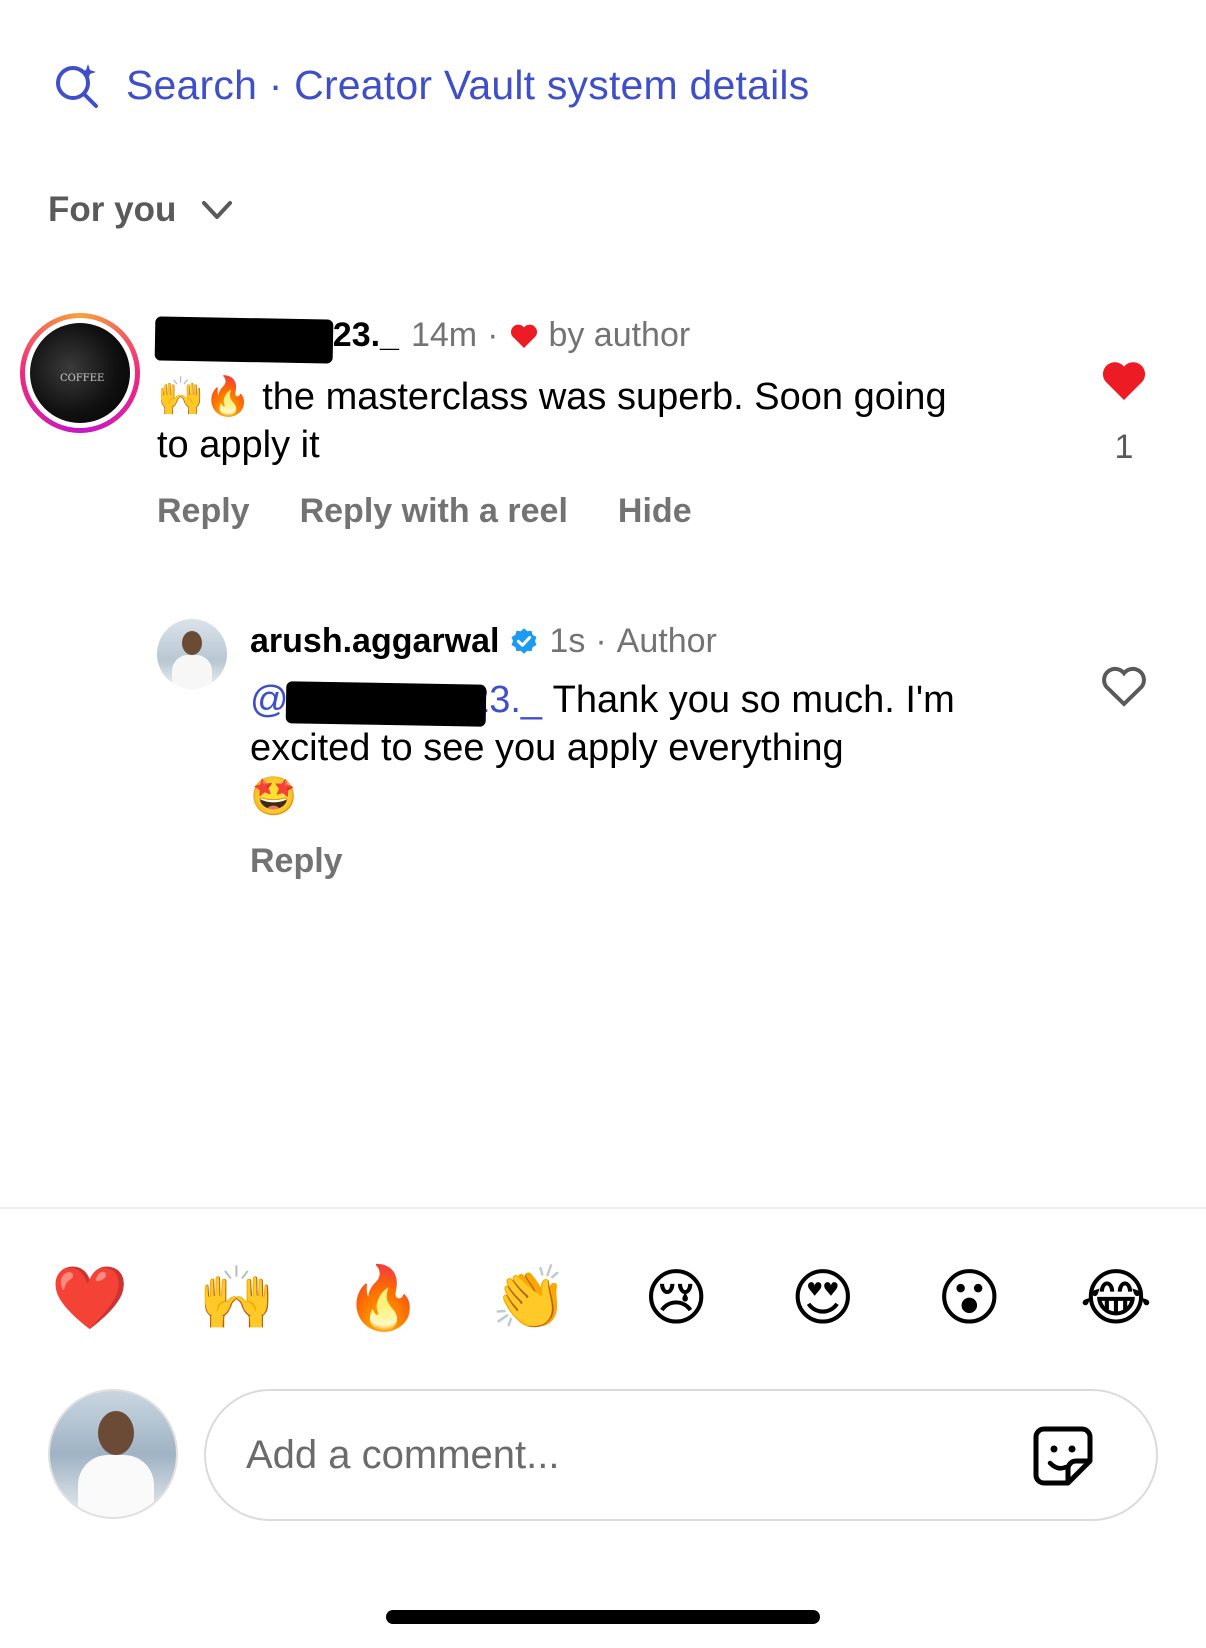 The width and height of the screenshot is (1206, 1648). I want to click on reply-like, so click(1124, 688).